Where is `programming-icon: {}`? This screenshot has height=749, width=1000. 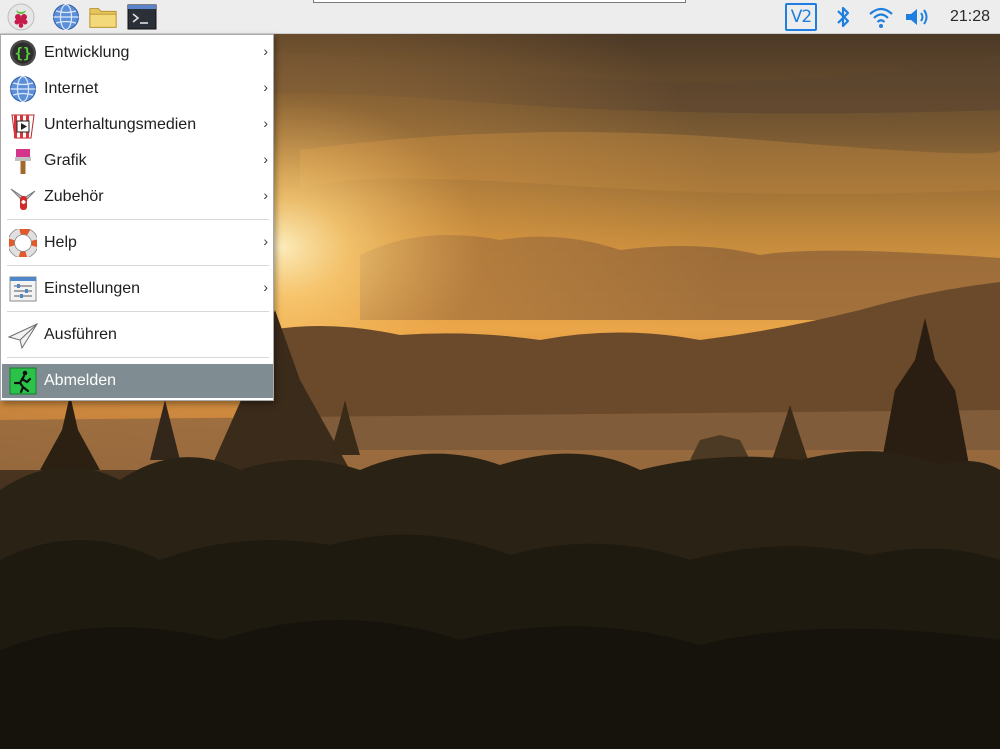 programming-icon: {} is located at coordinates (23, 53).